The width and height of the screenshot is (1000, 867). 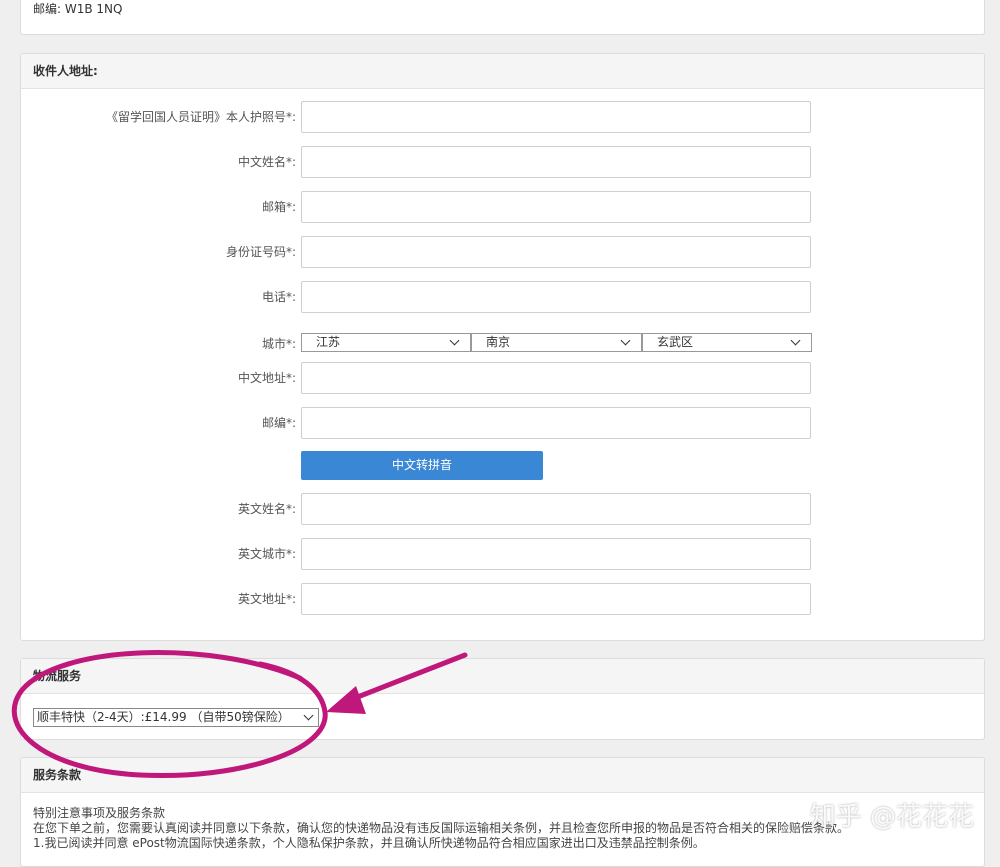 I want to click on phone-label: 电话*:, so click(x=278, y=297).